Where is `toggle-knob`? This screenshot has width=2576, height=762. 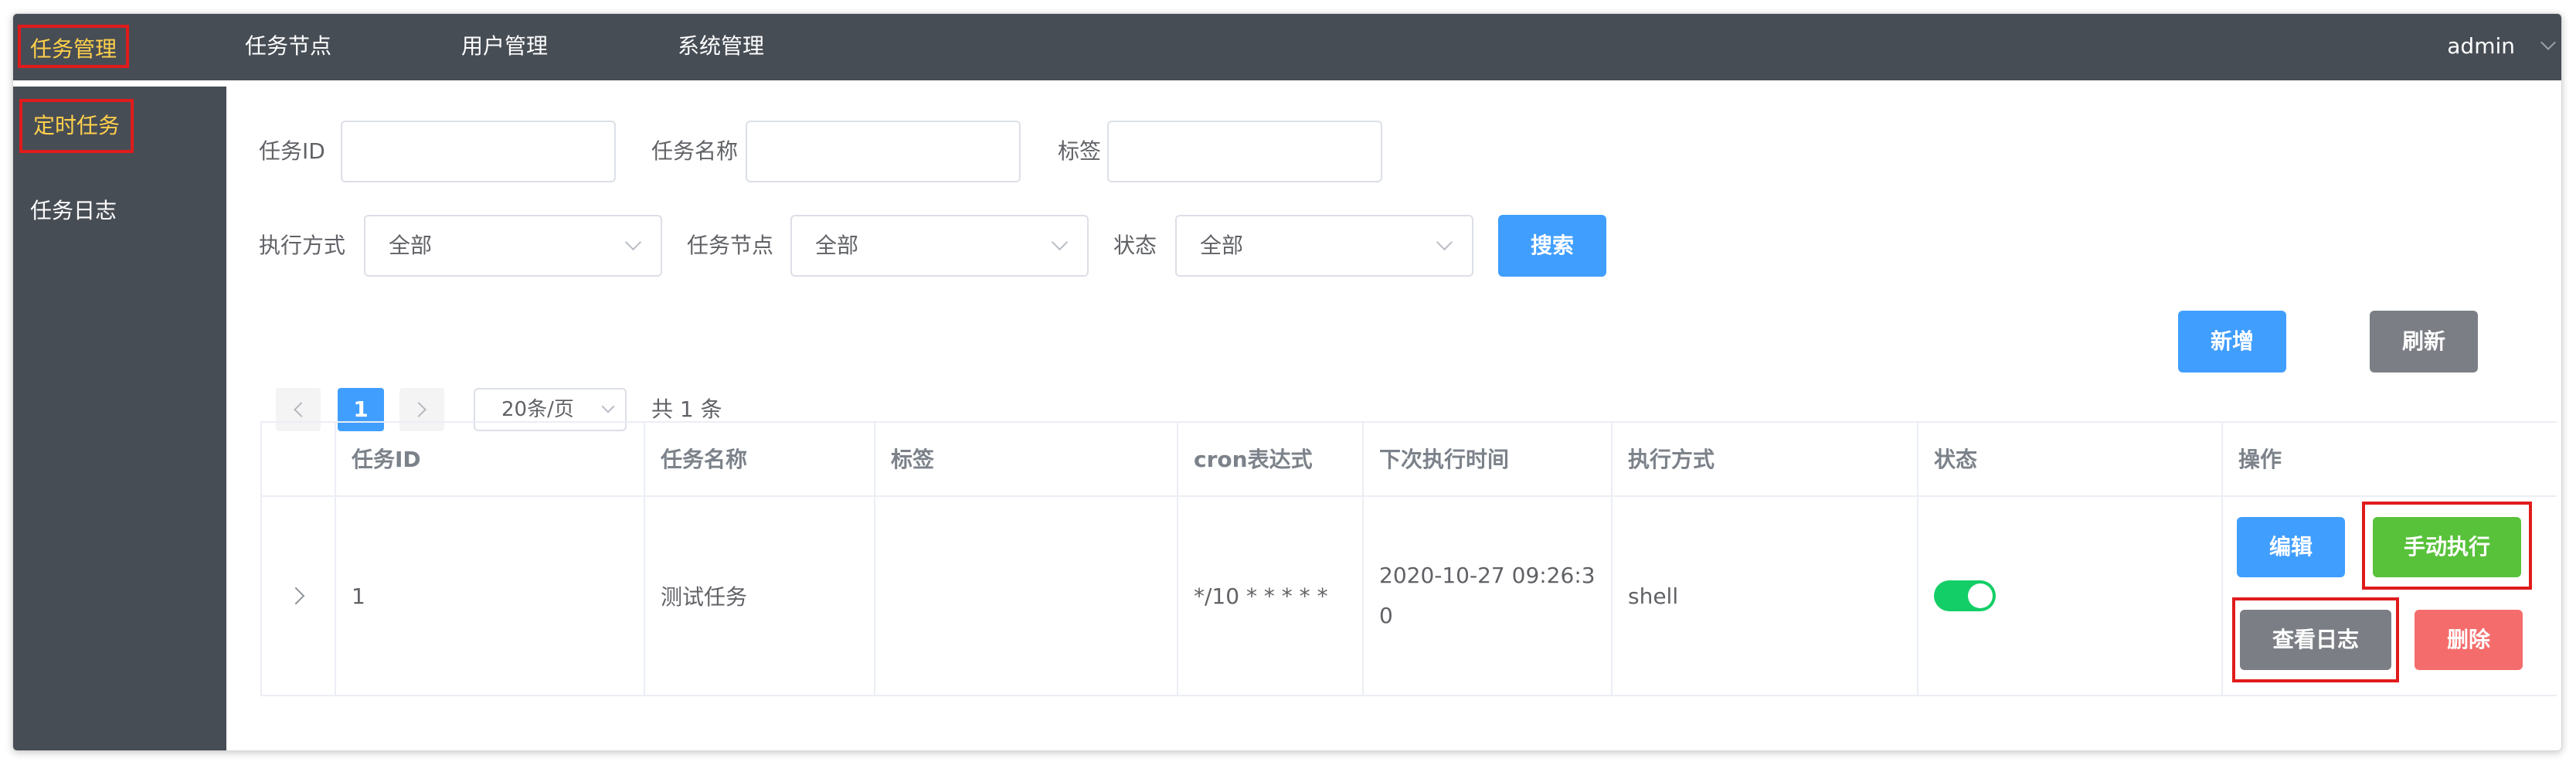
toggle-knob is located at coordinates (1980, 595).